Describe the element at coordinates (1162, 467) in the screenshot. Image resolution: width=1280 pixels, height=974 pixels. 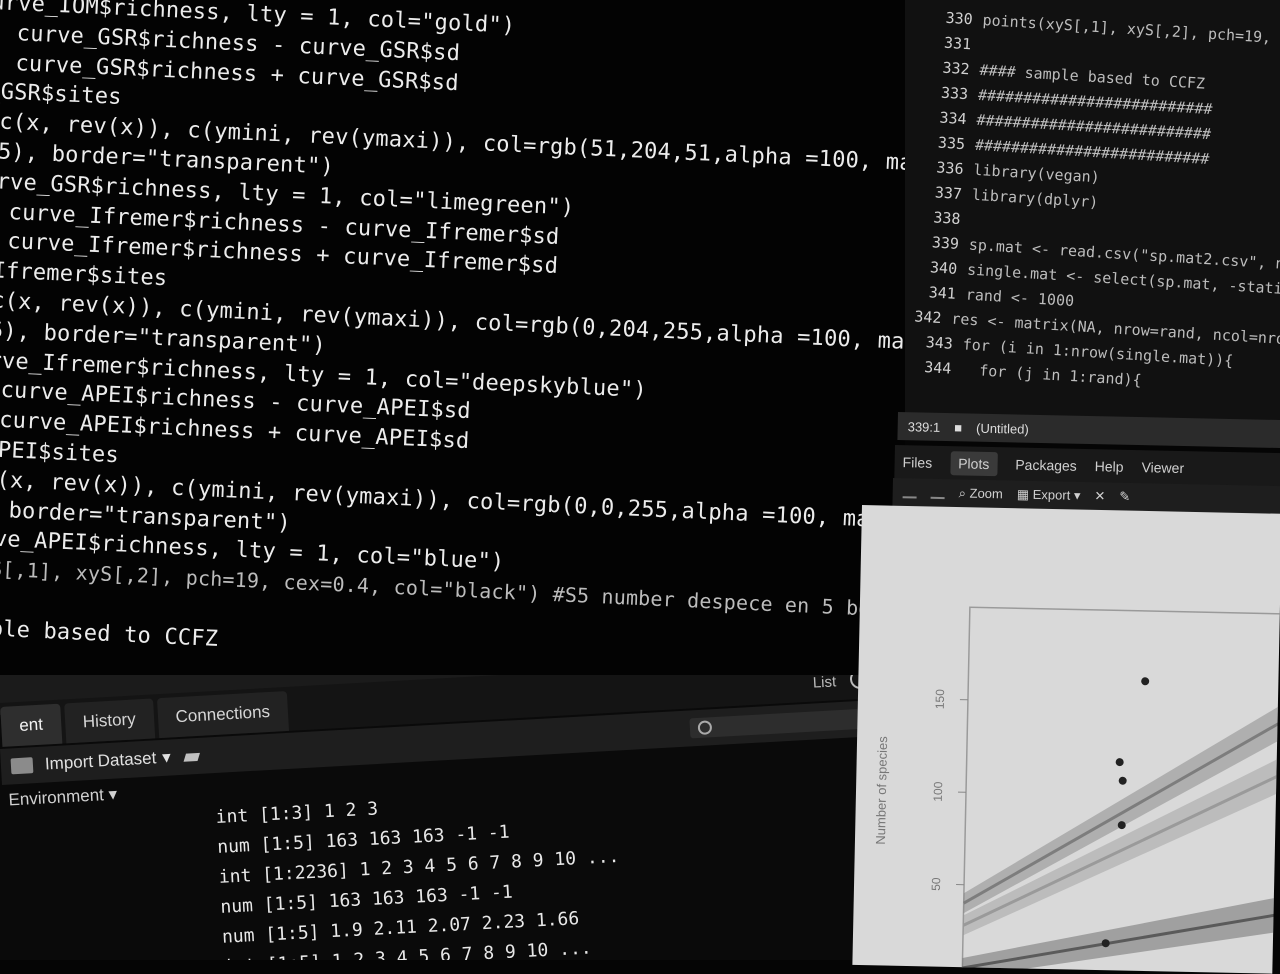
I see `tab-viewer: Viewer` at that location.